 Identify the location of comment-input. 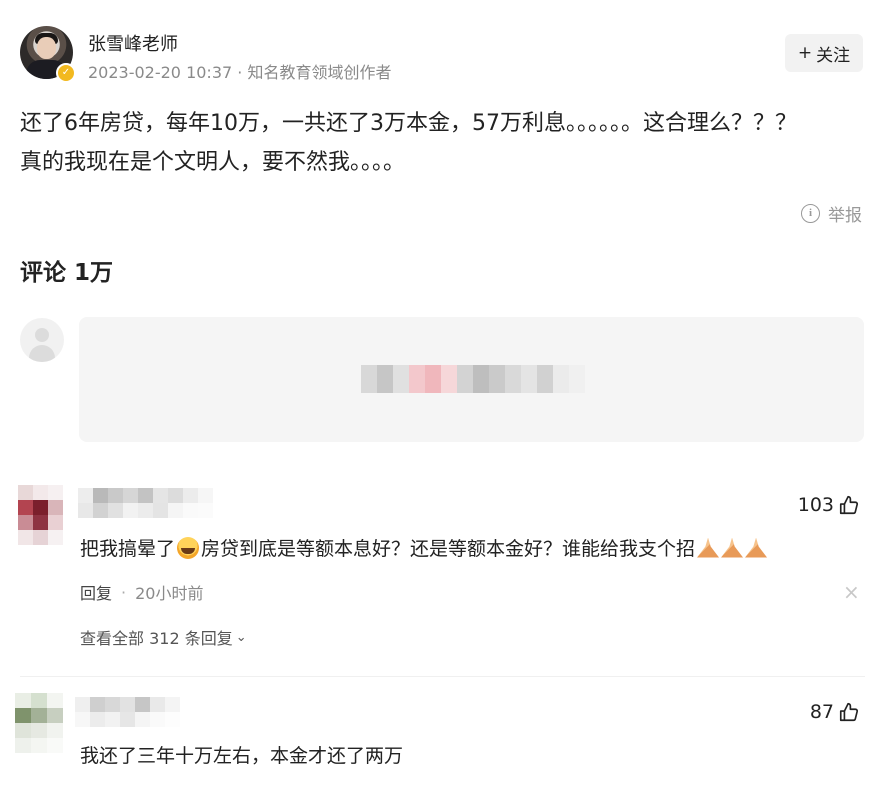
(471, 379).